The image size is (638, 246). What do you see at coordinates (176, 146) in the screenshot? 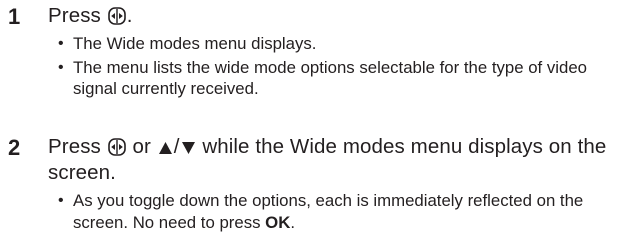
I see `step-title-slash: /` at bounding box center [176, 146].